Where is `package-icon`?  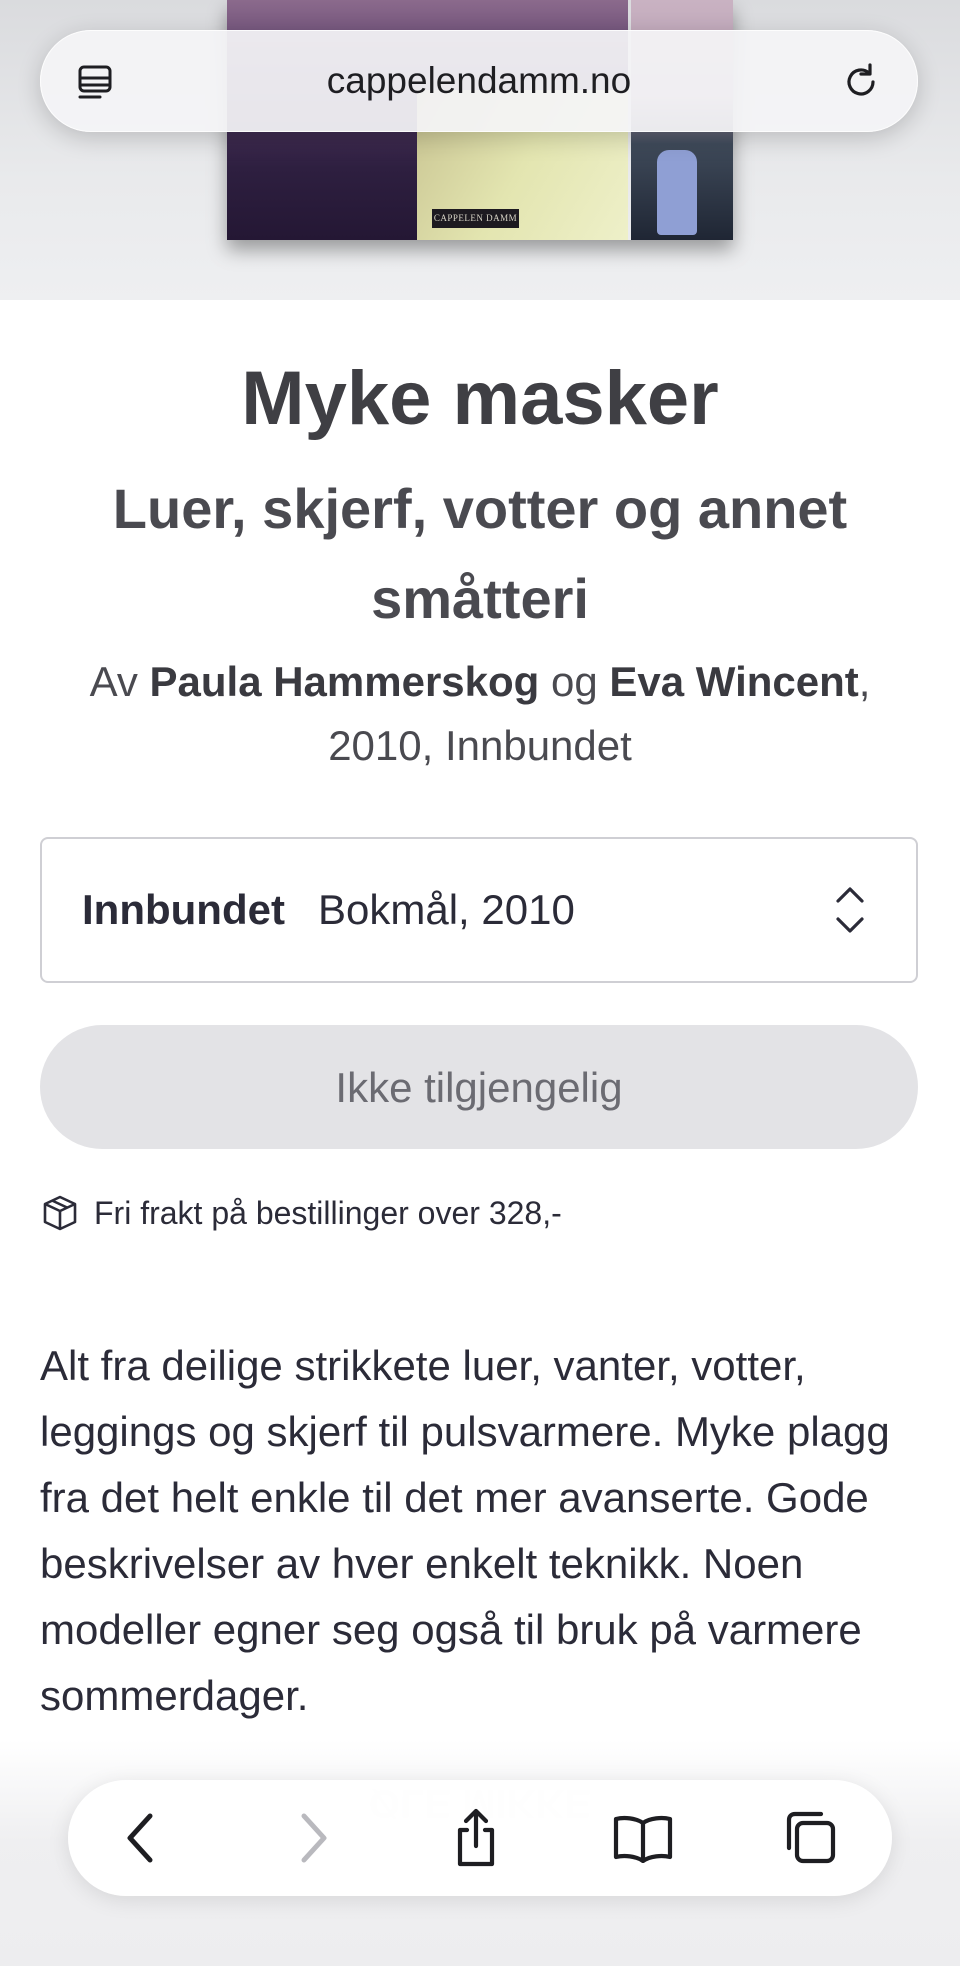
package-icon is located at coordinates (60, 1213).